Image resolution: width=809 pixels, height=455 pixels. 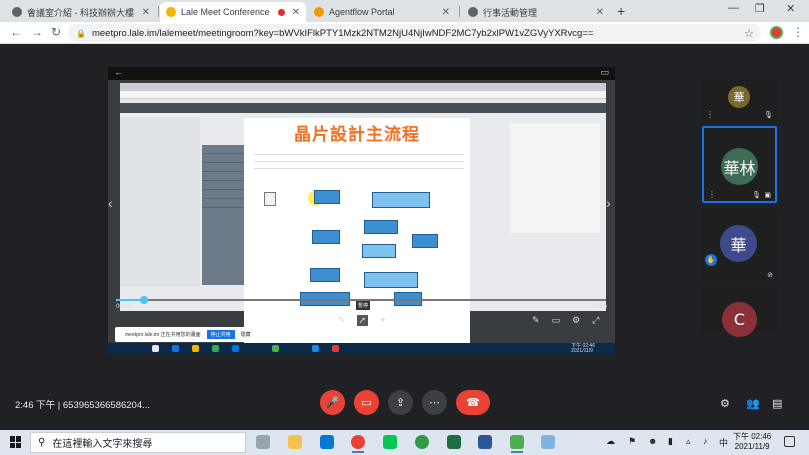 I want to click on tab-1: 會議室介紹 - 科技辦辦大樓 ✕, so click(x=81, y=12).